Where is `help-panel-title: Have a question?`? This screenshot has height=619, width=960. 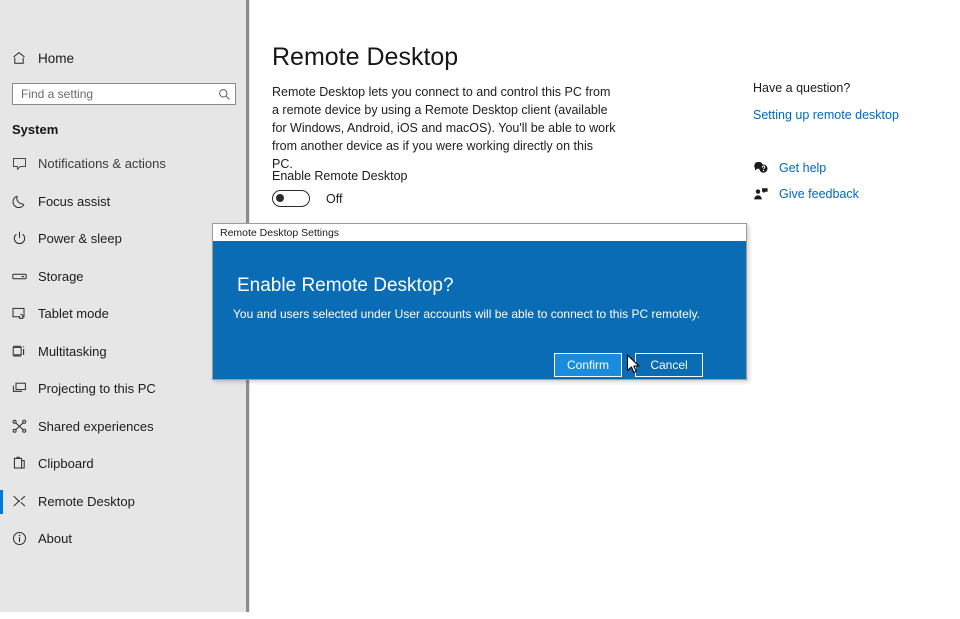 help-panel-title: Have a question? is located at coordinates (802, 88).